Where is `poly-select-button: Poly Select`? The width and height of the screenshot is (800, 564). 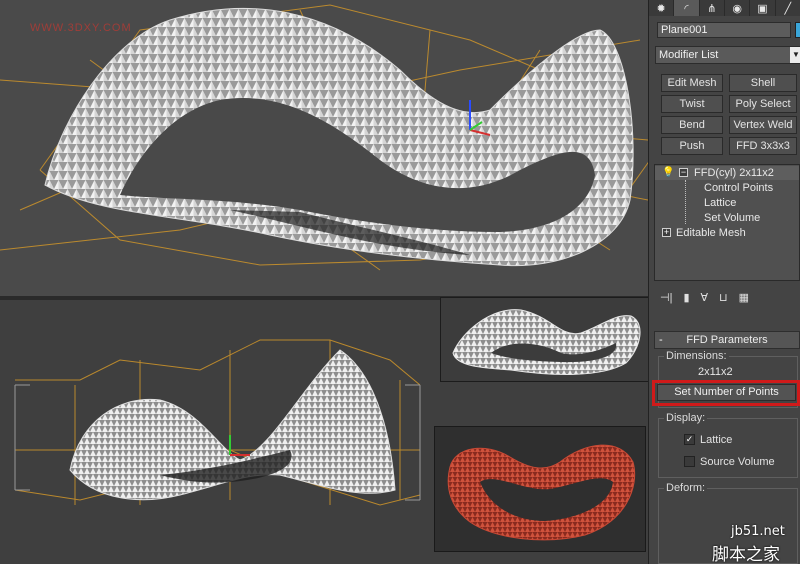
poly-select-button: Poly Select is located at coordinates (763, 104).